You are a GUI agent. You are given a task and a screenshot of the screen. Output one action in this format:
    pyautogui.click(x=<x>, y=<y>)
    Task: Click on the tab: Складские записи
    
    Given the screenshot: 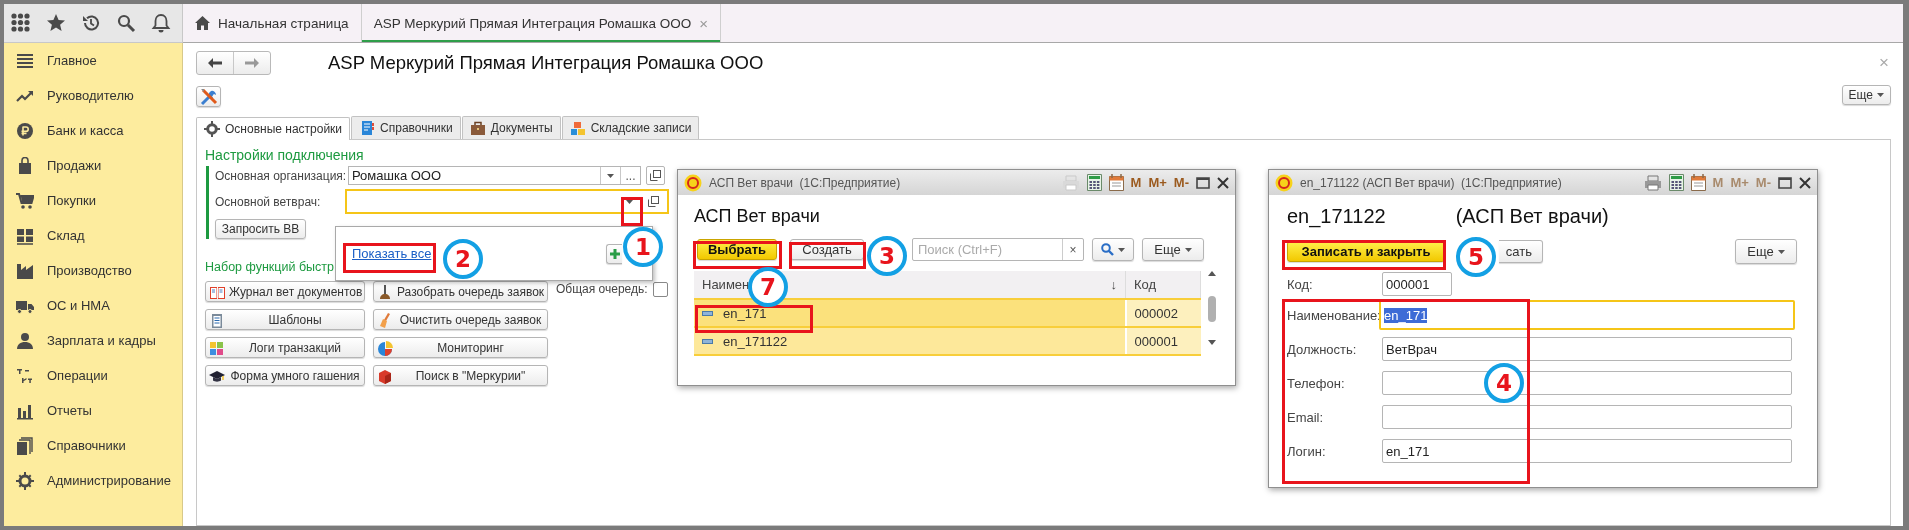 What is the action you would take?
    pyautogui.click(x=630, y=127)
    